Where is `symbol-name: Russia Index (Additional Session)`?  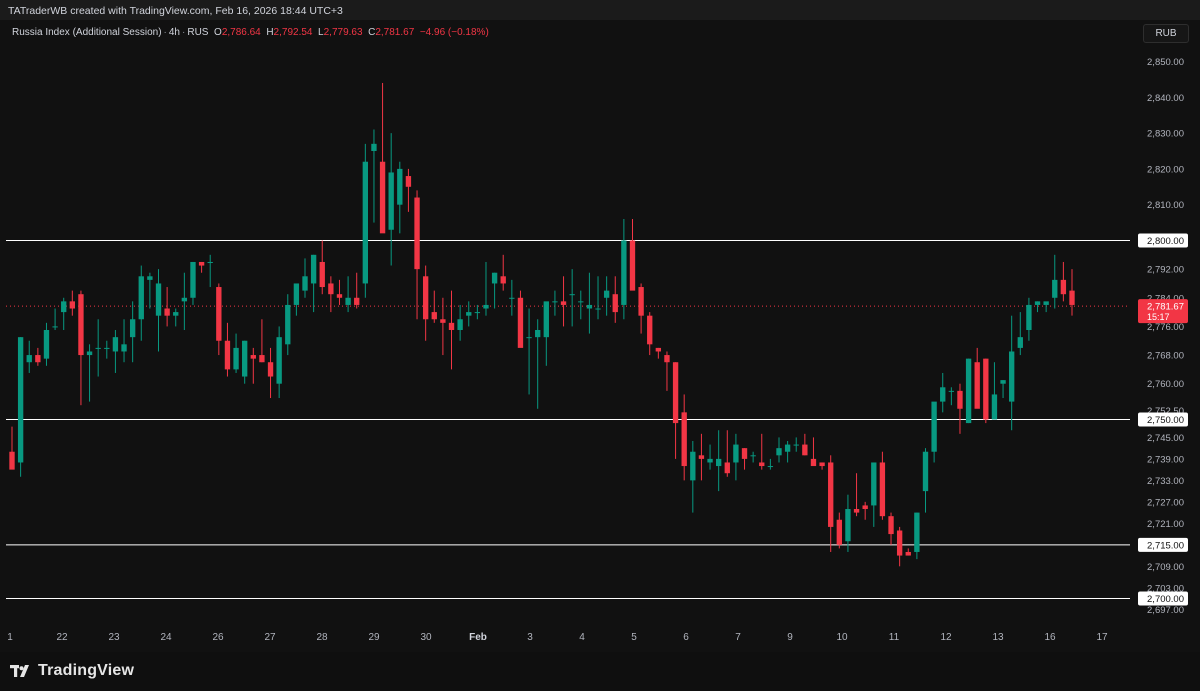 symbol-name: Russia Index (Additional Session) is located at coordinates (87, 32).